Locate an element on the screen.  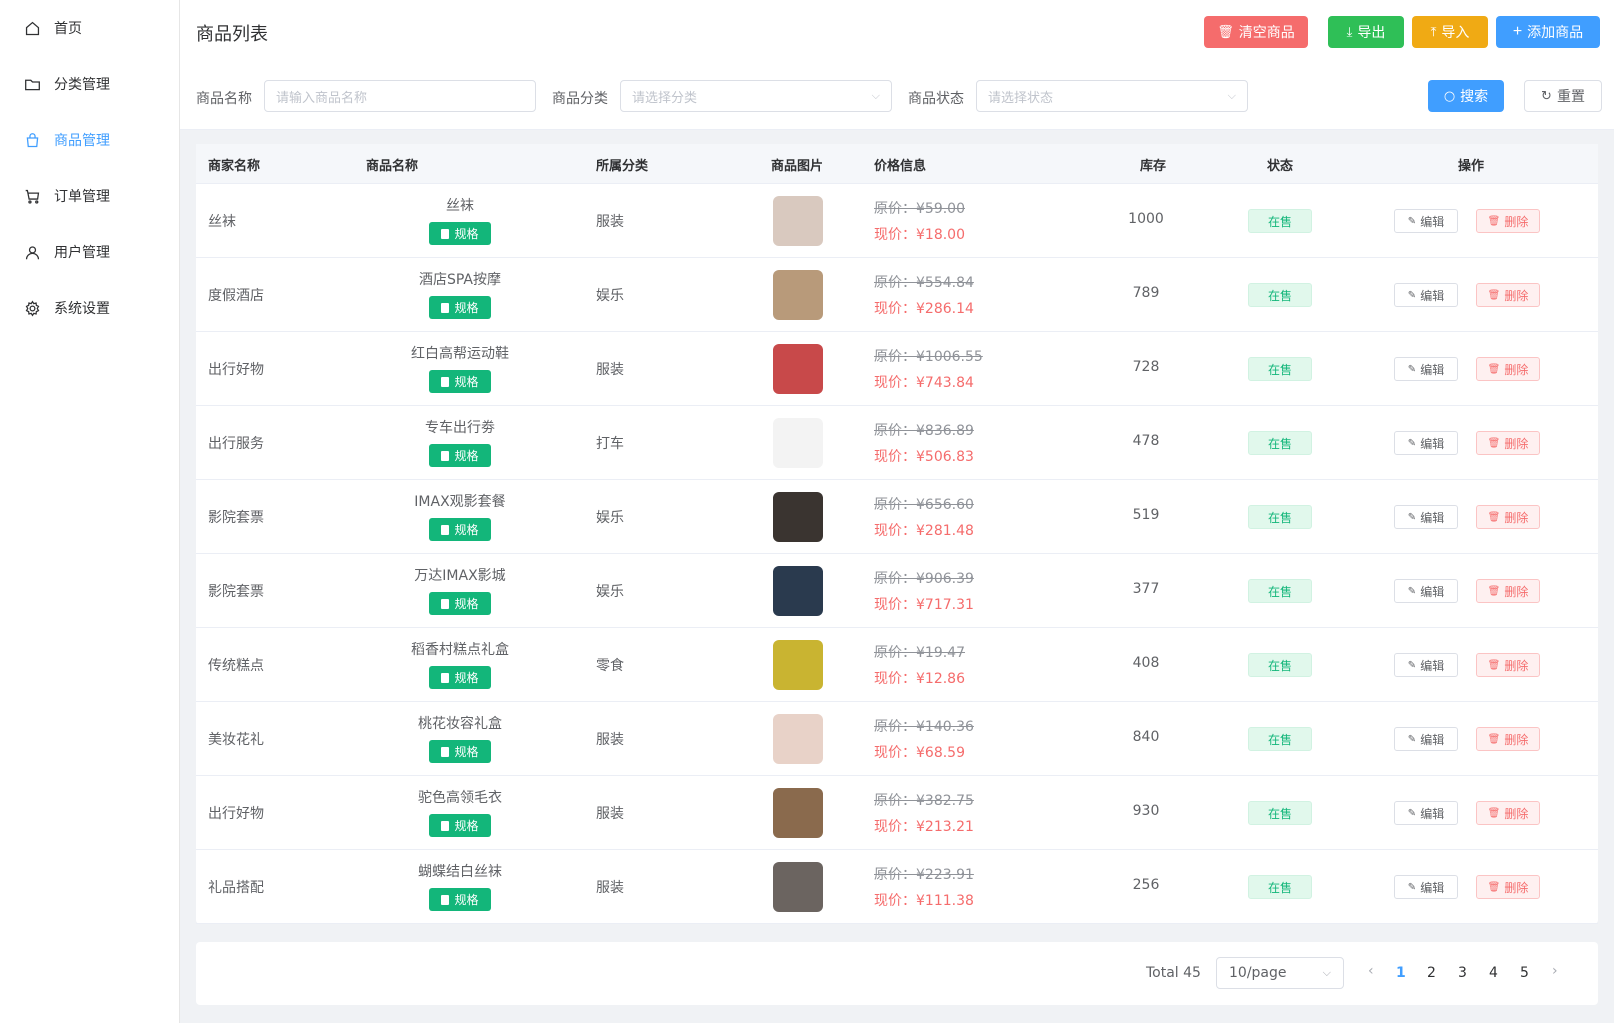
export-button: ⤓ 导出 is located at coordinates (1366, 32).